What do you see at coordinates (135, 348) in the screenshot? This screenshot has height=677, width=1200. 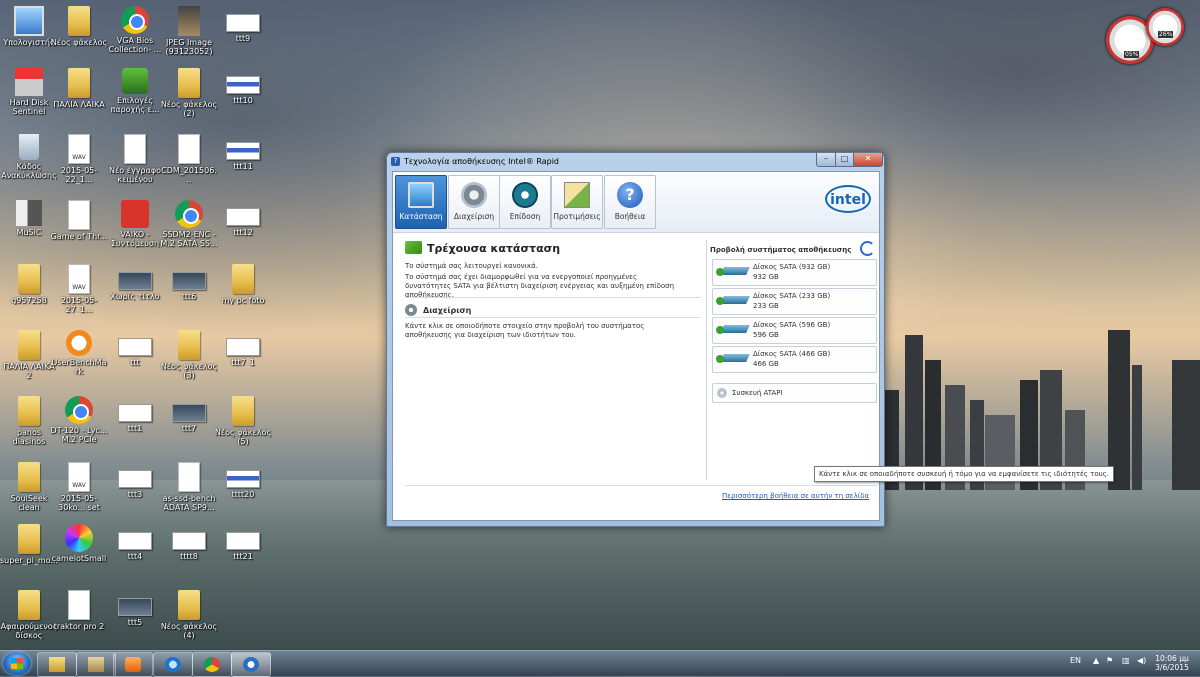 I see `desktop-icon-ttt: ttt` at bounding box center [135, 348].